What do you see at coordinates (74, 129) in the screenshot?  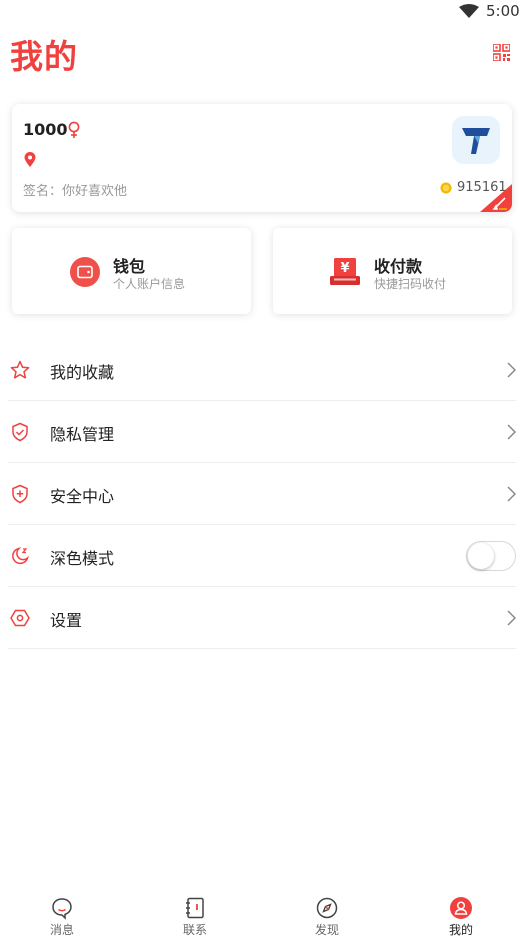 I see `female-icon` at bounding box center [74, 129].